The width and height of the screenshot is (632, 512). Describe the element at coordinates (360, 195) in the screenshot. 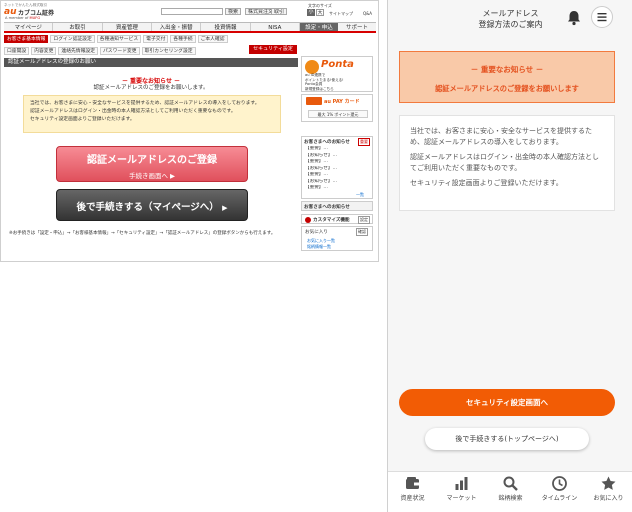

I see `notices-more-link: 一覧` at that location.